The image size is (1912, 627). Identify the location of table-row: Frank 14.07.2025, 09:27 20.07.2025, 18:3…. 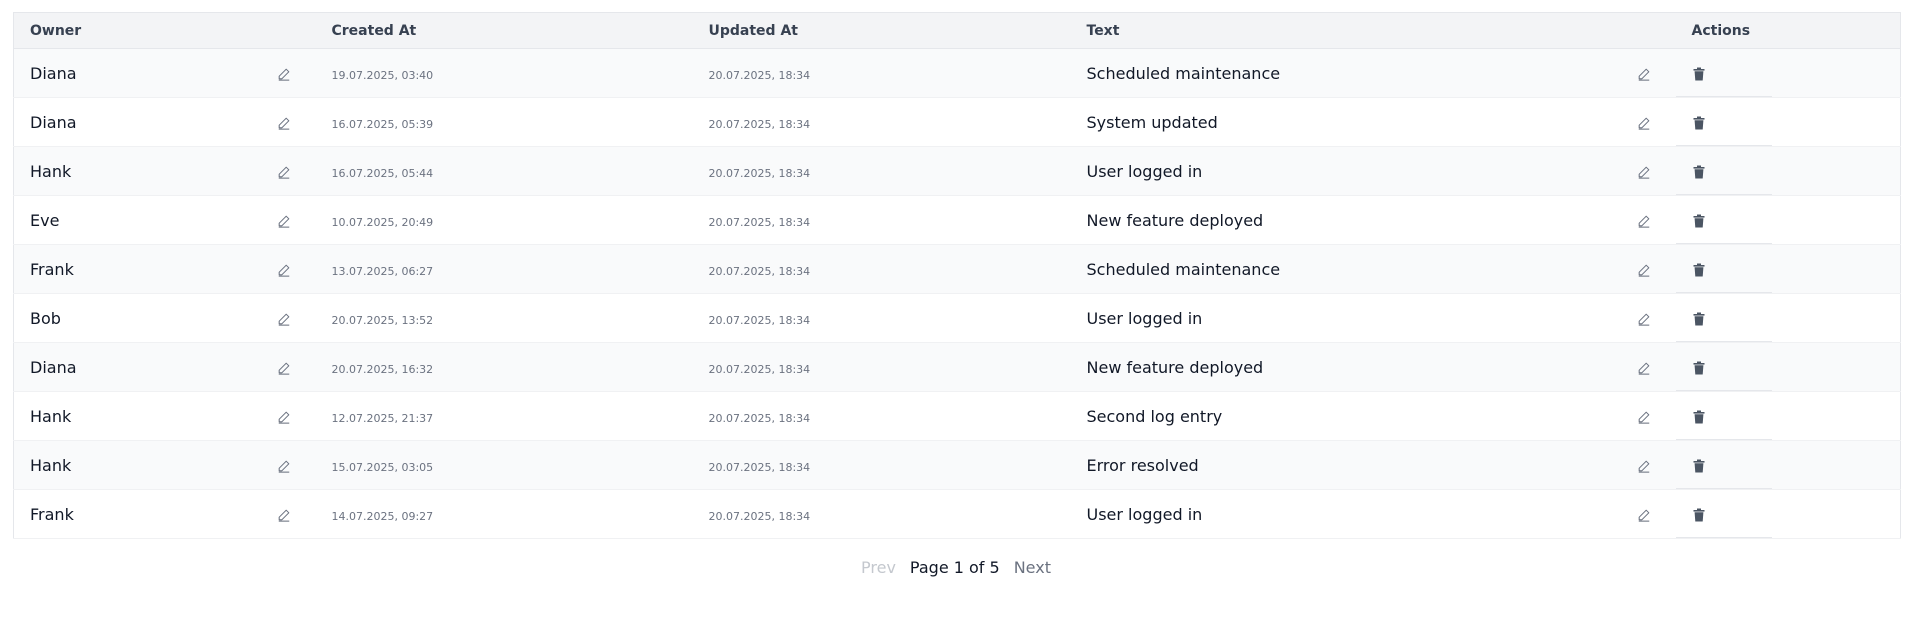
(957, 514).